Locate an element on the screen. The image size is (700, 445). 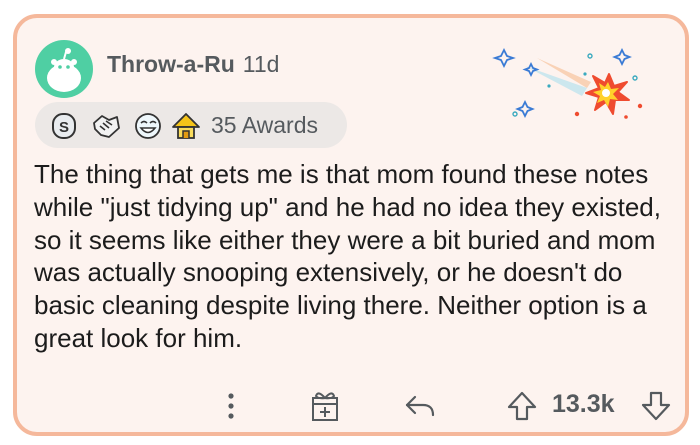
give-award-button is located at coordinates (325, 406).